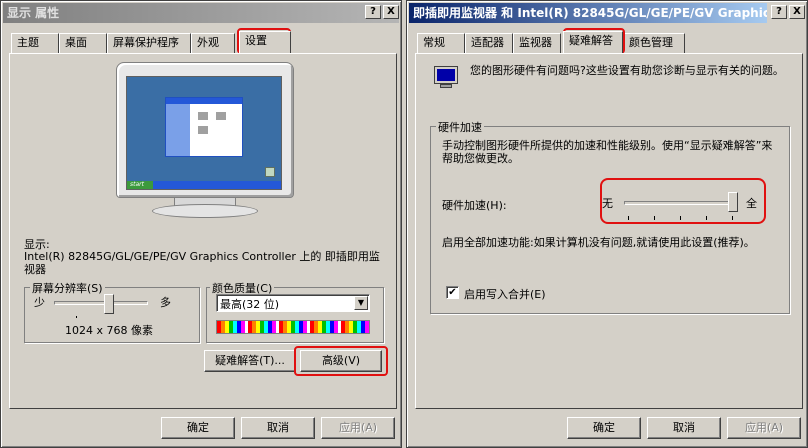  Describe the element at coordinates (83, 43) in the screenshot. I see `tab-desktop: 桌面` at that location.